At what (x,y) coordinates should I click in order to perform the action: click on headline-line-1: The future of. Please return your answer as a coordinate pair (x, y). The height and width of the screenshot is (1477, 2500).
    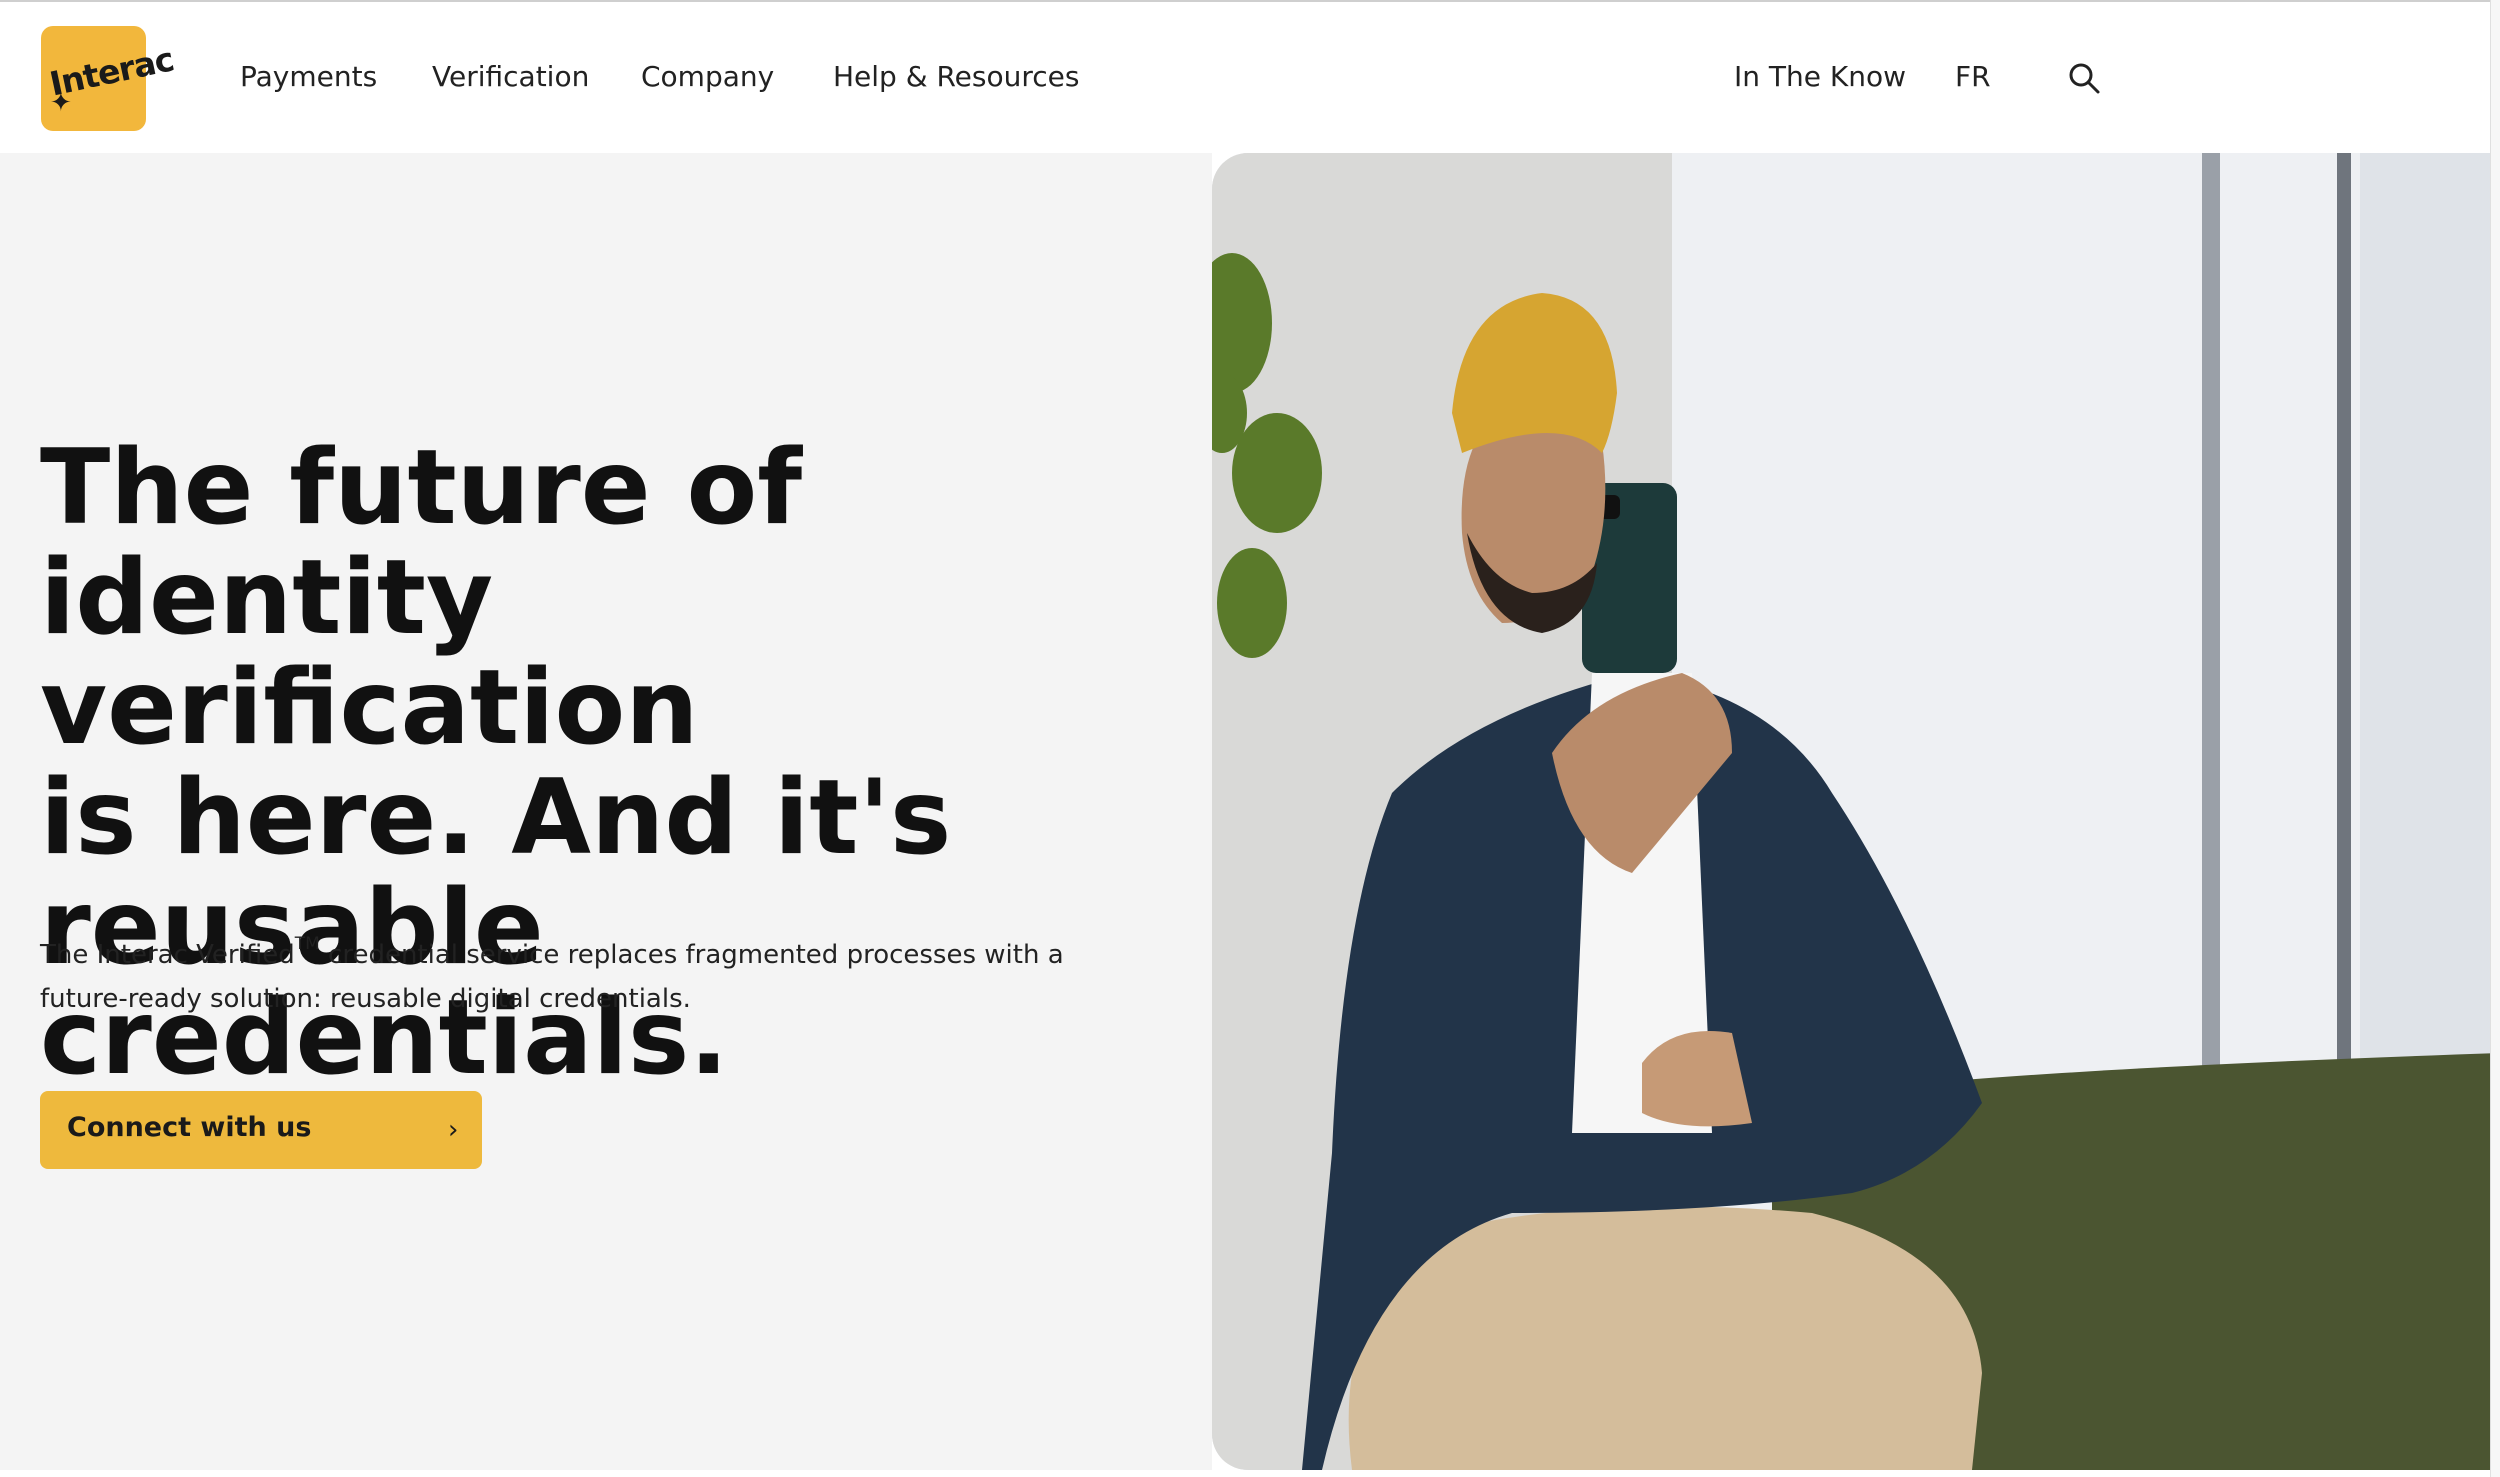
    Looking at the image, I should click on (421, 488).